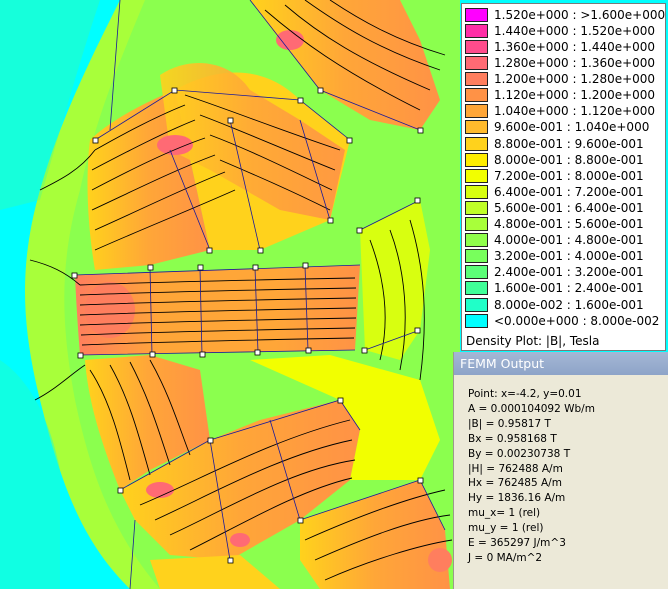 The width and height of the screenshot is (668, 589). I want to click on legend-label: 1.360e+000 : 1.440e+000, so click(575, 46).